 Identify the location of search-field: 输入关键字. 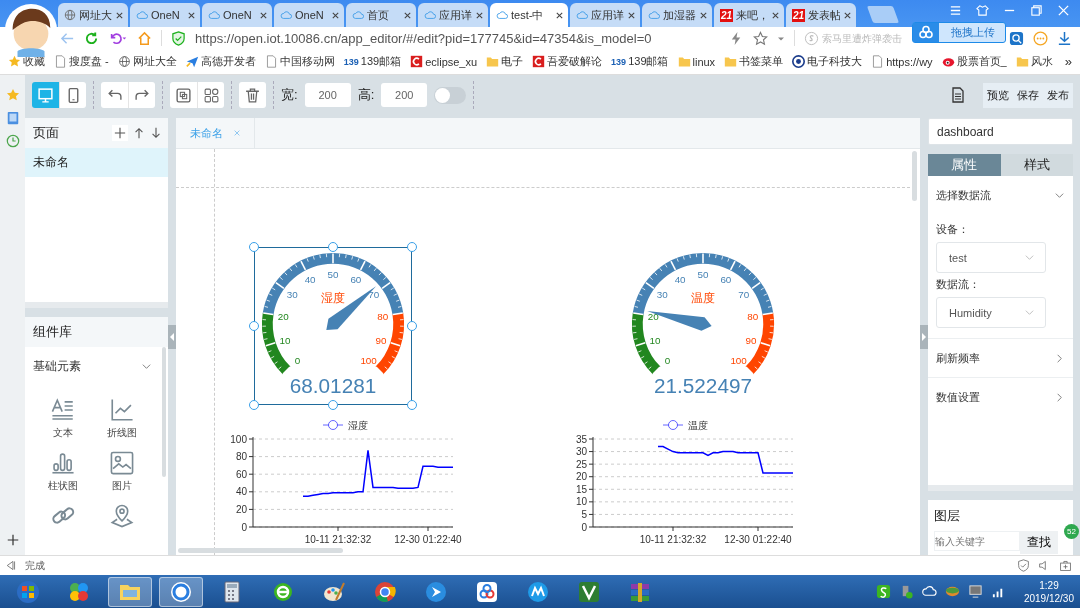
(977, 541).